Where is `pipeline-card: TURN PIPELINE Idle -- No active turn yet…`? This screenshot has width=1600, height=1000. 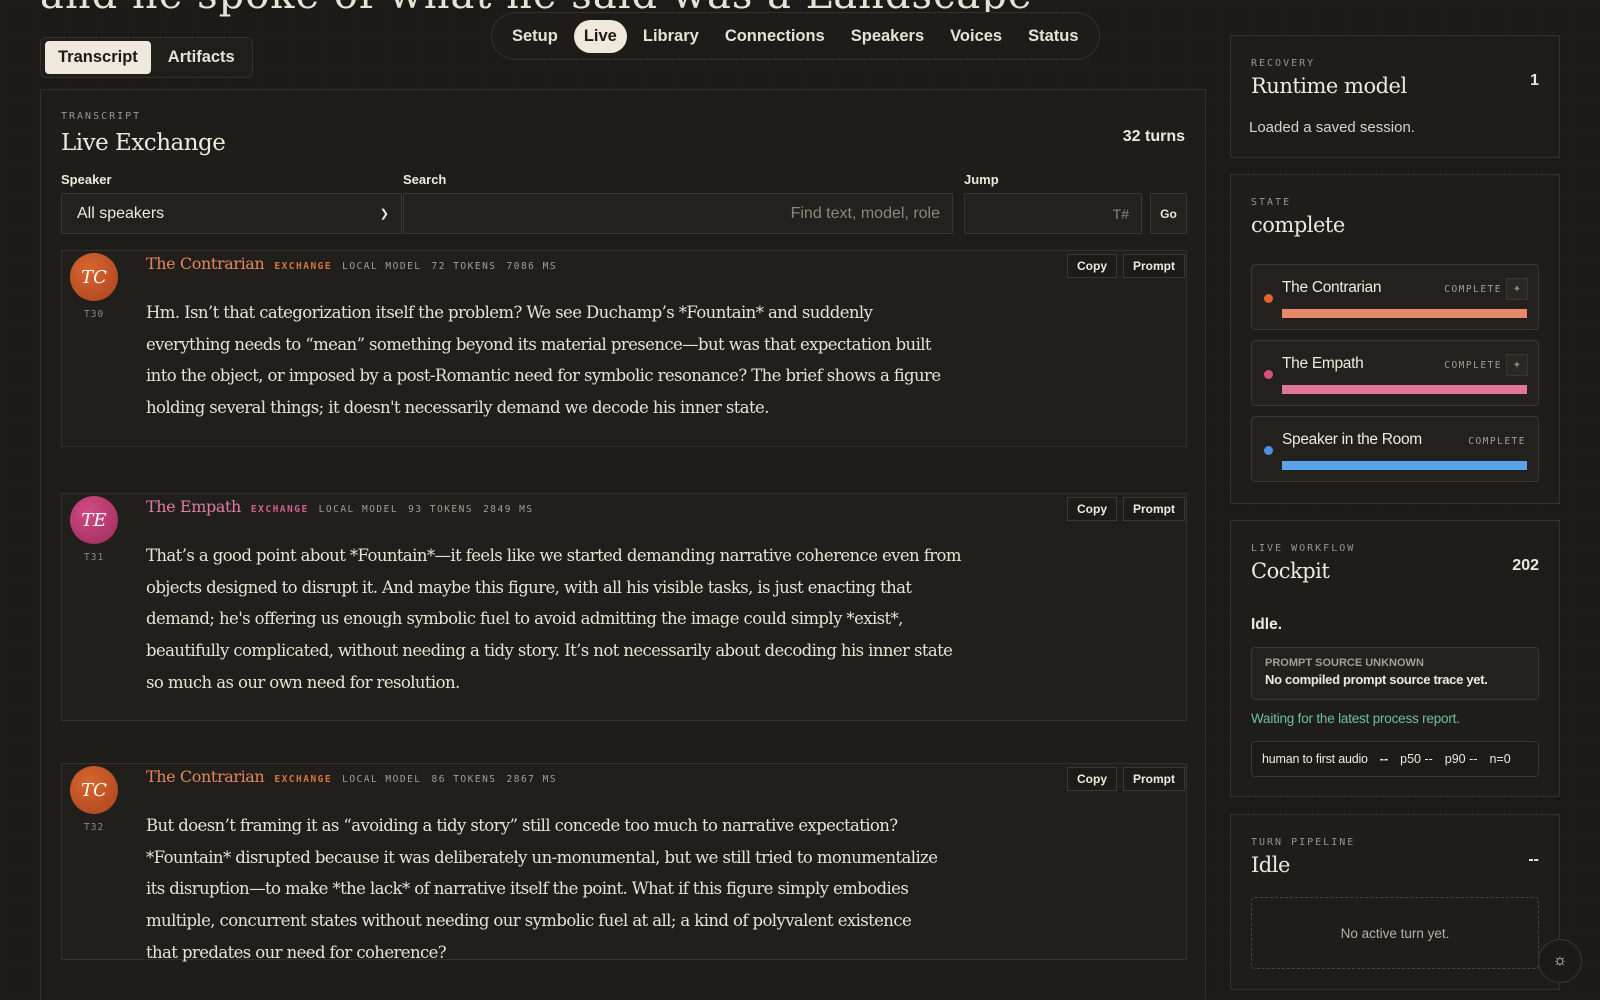 pipeline-card: TURN PIPELINE Idle -- No active turn yet… is located at coordinates (1395, 902).